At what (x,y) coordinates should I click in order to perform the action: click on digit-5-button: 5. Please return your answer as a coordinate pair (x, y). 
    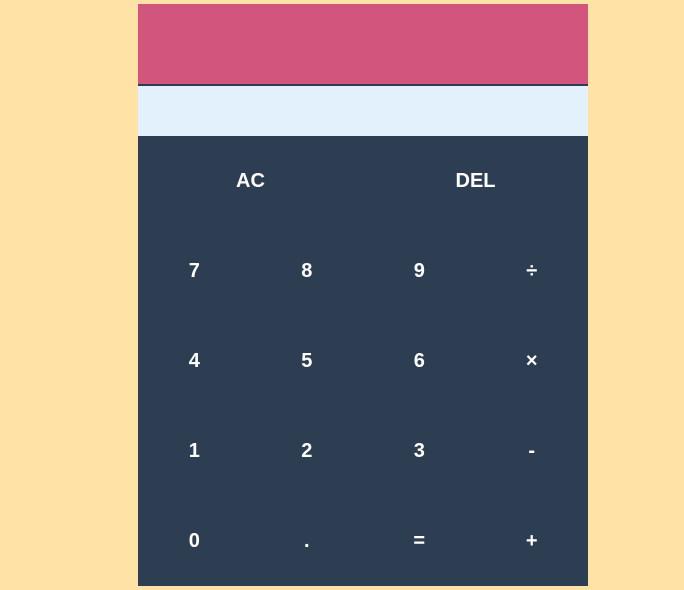
    Looking at the image, I should click on (307, 361).